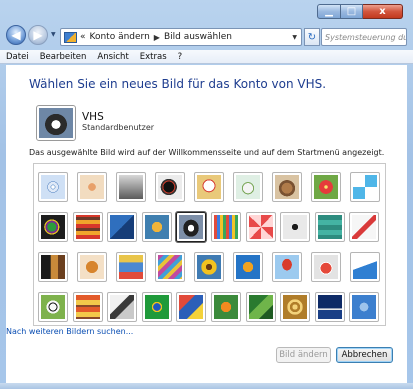 The width and height of the screenshot is (413, 389). I want to click on picture-tile-kitten, so click(287, 187).